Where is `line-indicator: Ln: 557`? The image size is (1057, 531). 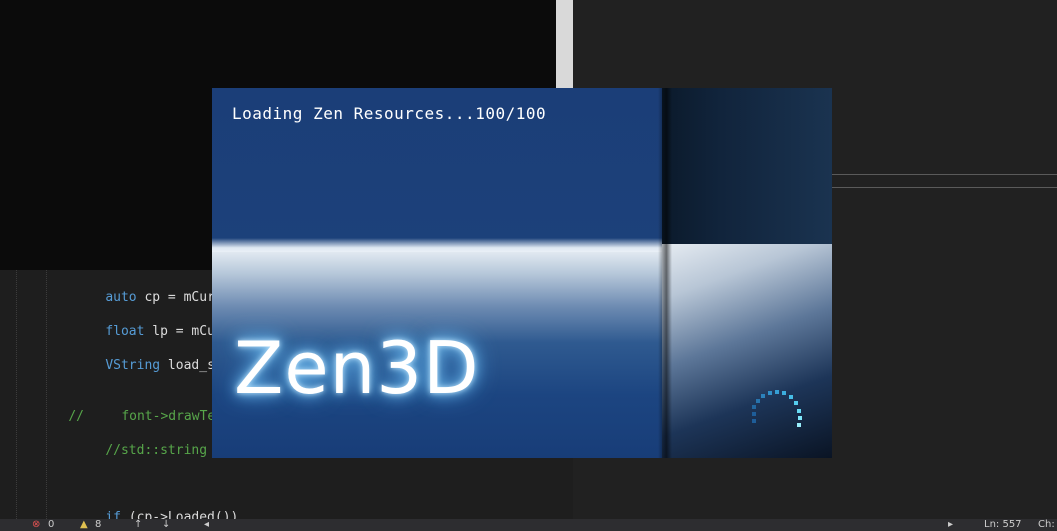
line-indicator: Ln: 557 is located at coordinates (1003, 524).